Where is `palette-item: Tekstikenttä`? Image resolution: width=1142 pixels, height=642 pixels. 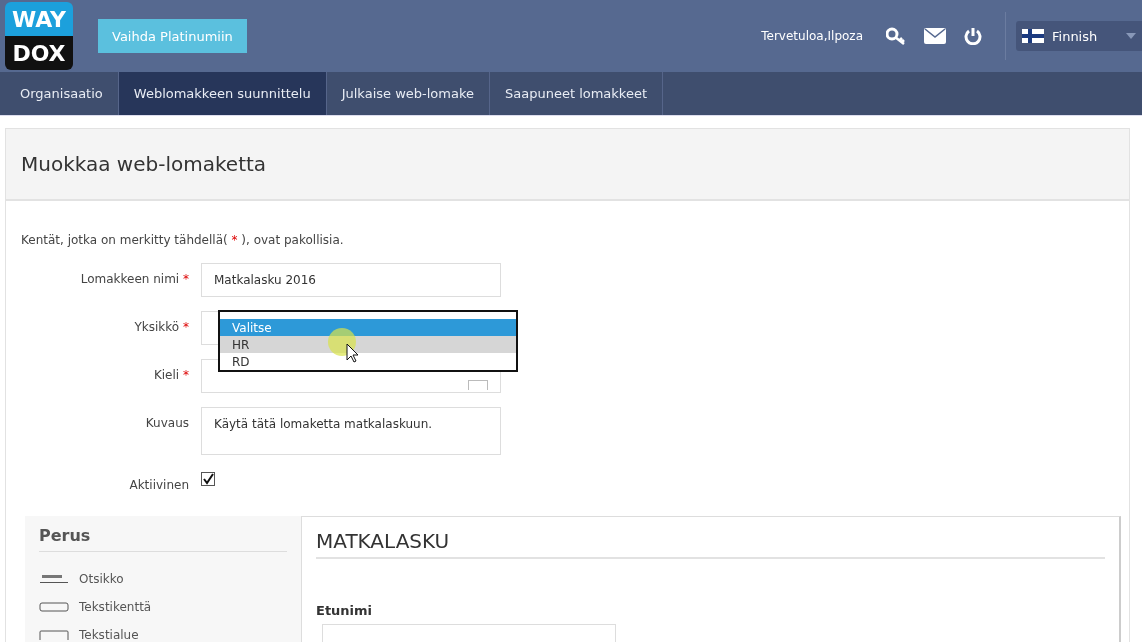 palette-item: Tekstikenttä is located at coordinates (163, 607).